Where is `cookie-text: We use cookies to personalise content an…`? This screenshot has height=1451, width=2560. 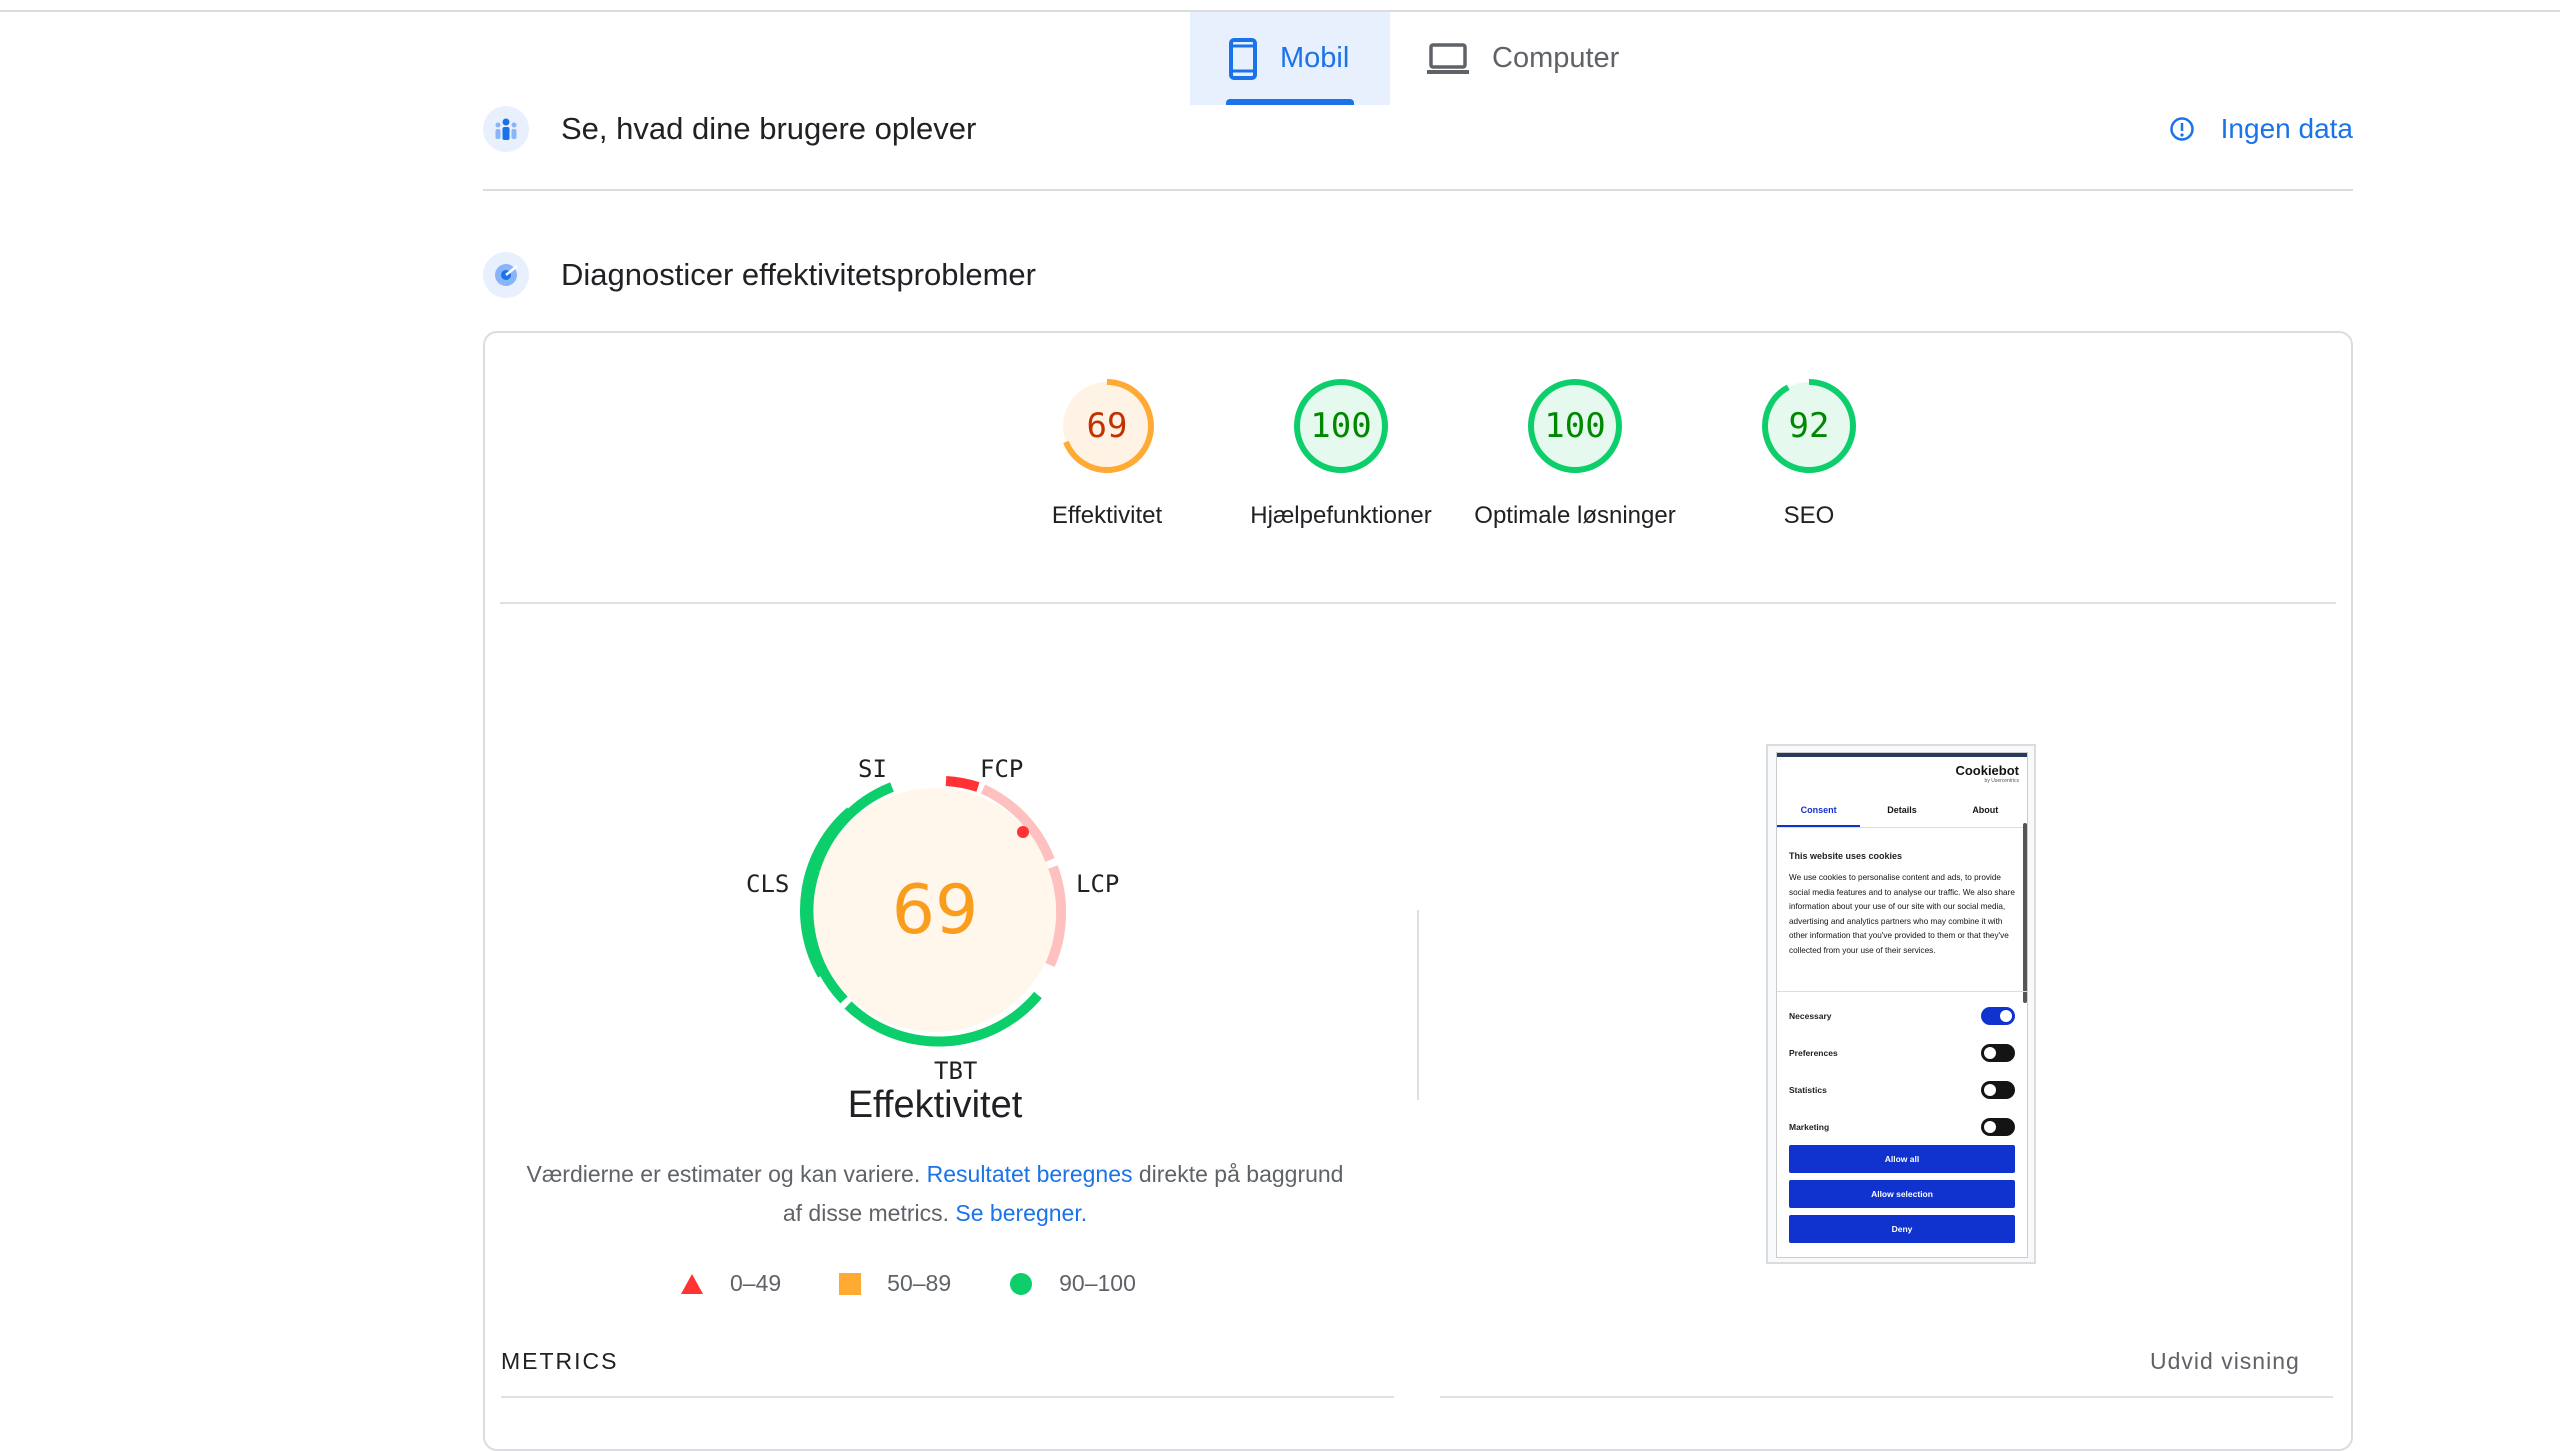
cookie-text: We use cookies to personalise content an… is located at coordinates (1902, 914).